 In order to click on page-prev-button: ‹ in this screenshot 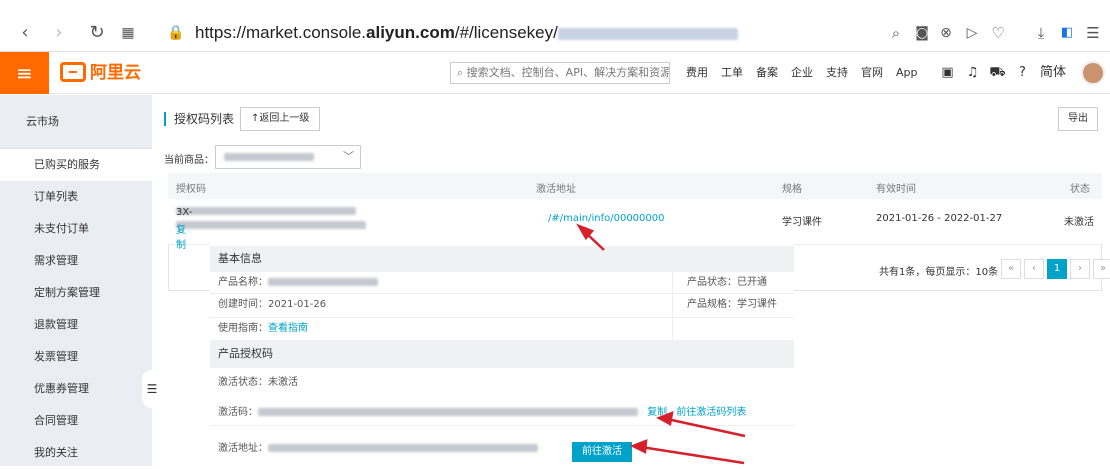, I will do `click(1034, 269)`.